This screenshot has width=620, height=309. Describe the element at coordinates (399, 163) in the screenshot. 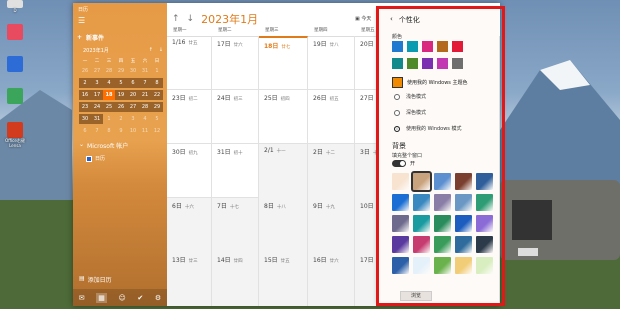

I see `toggle-switch` at that location.